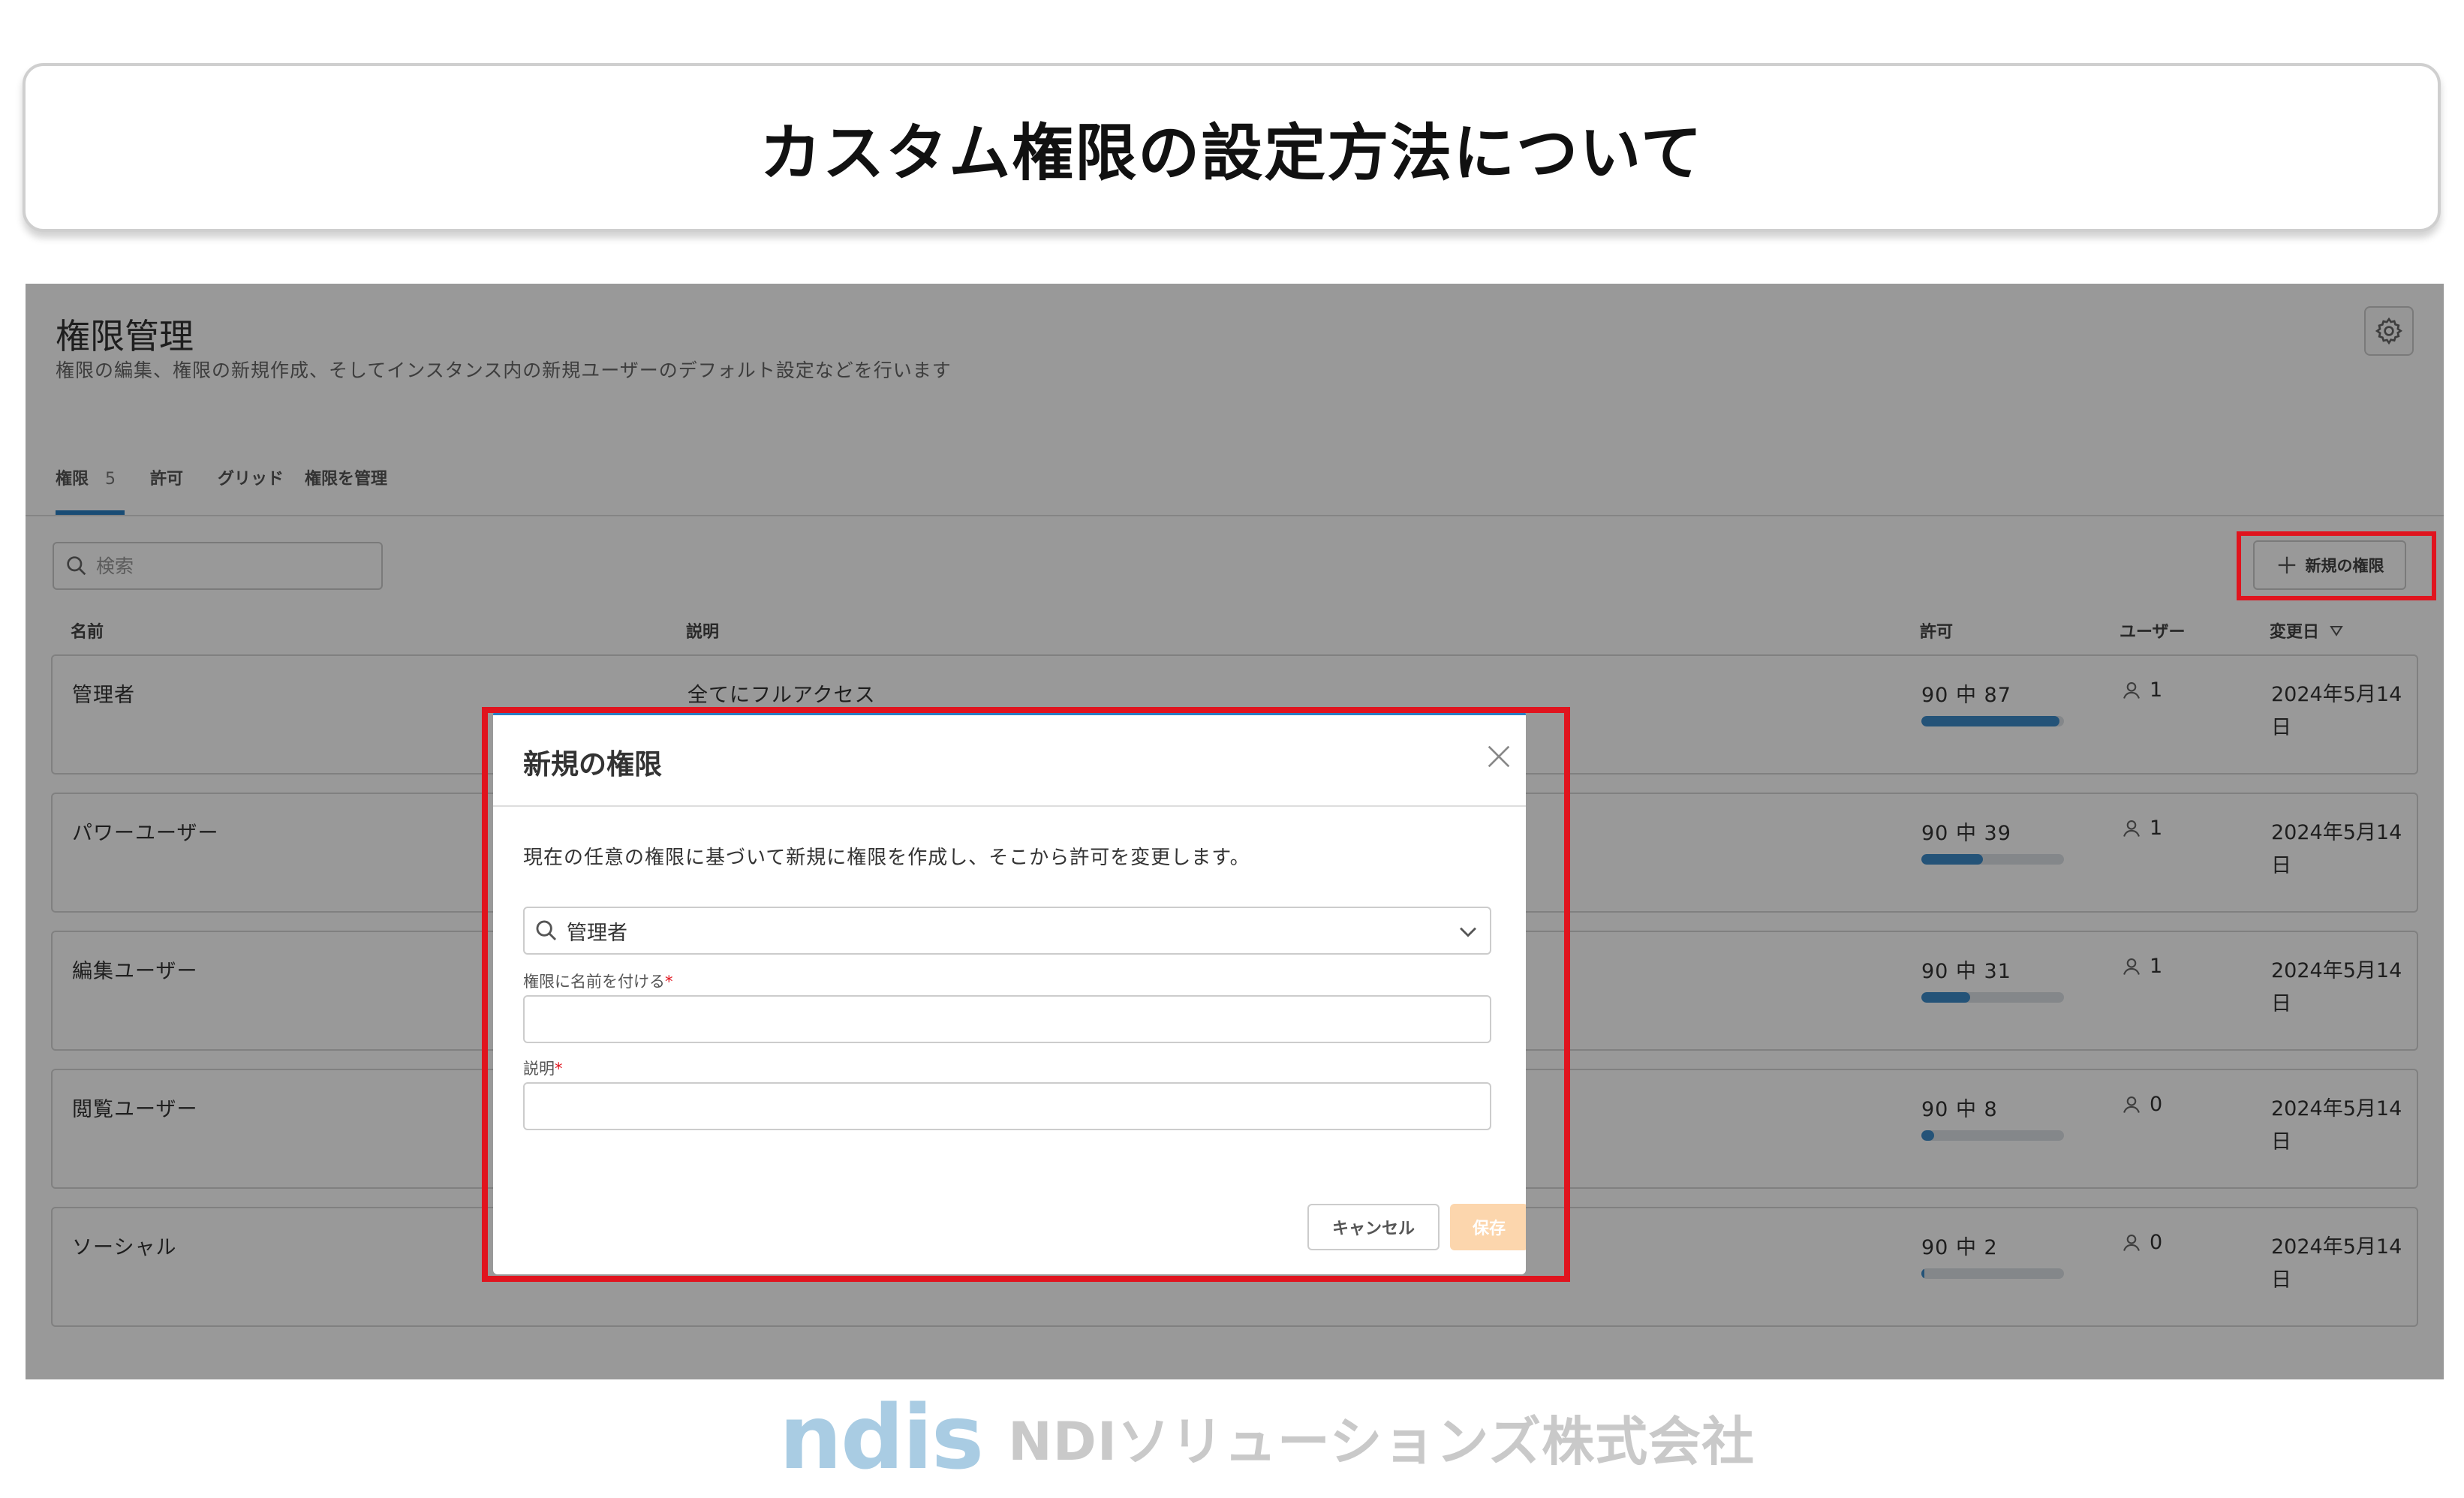  What do you see at coordinates (881, 1437) in the screenshot?
I see `company-logo: ndis` at bounding box center [881, 1437].